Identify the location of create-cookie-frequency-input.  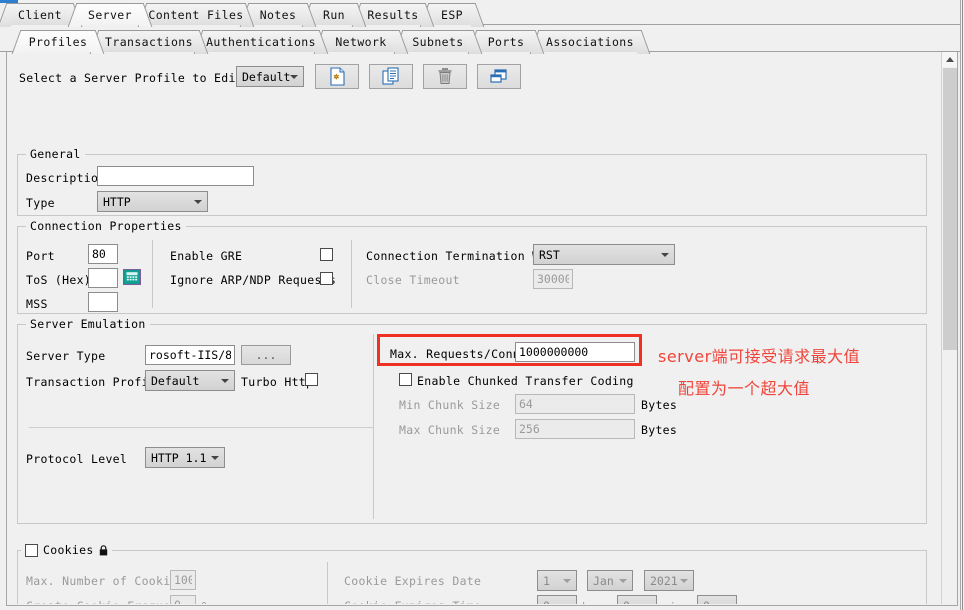
(183, 599).